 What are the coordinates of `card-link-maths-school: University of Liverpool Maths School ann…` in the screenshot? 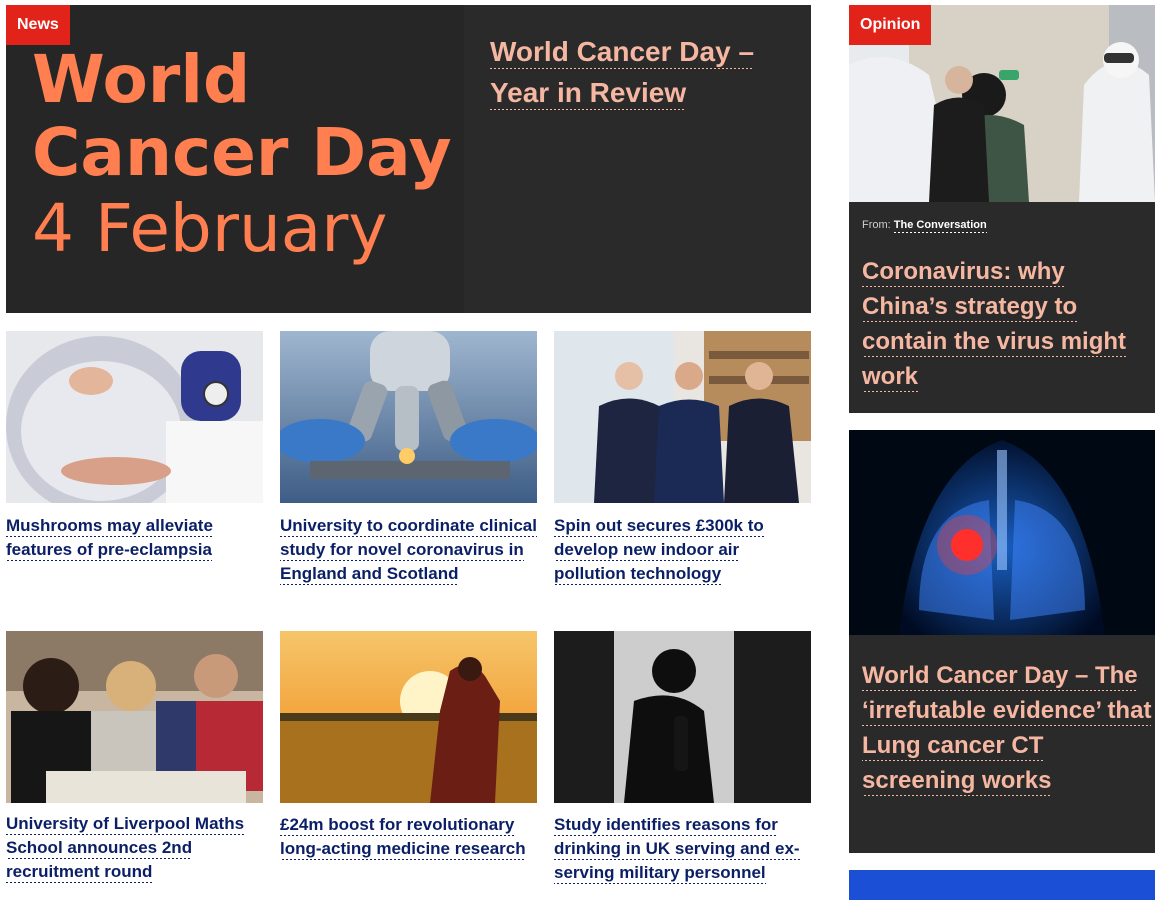 It's located at (125, 848).